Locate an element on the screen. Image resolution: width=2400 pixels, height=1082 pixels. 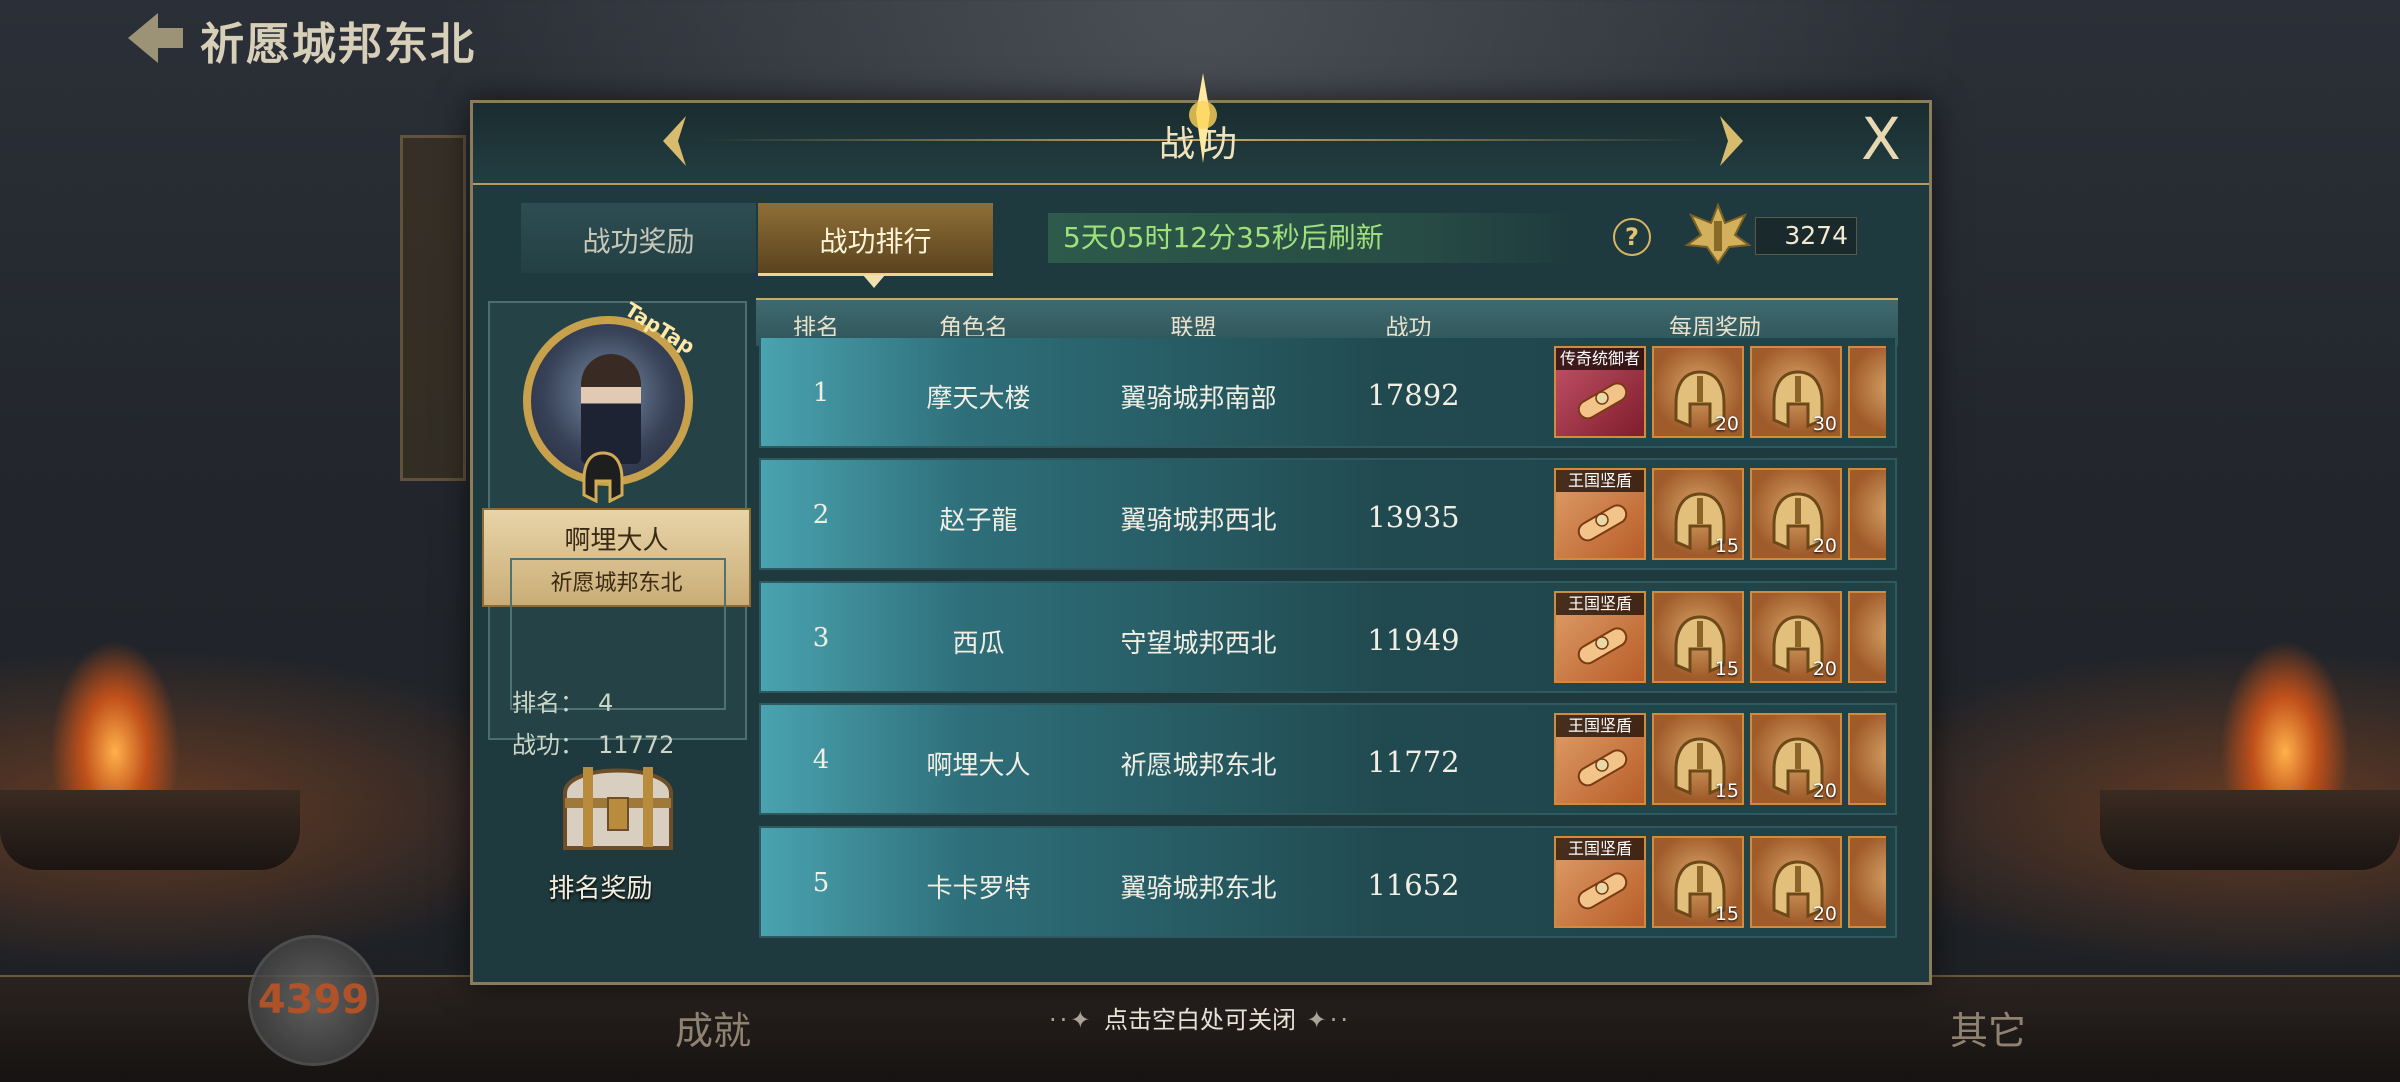
reward-tag: 传奇统御者 is located at coordinates (1600, 359).